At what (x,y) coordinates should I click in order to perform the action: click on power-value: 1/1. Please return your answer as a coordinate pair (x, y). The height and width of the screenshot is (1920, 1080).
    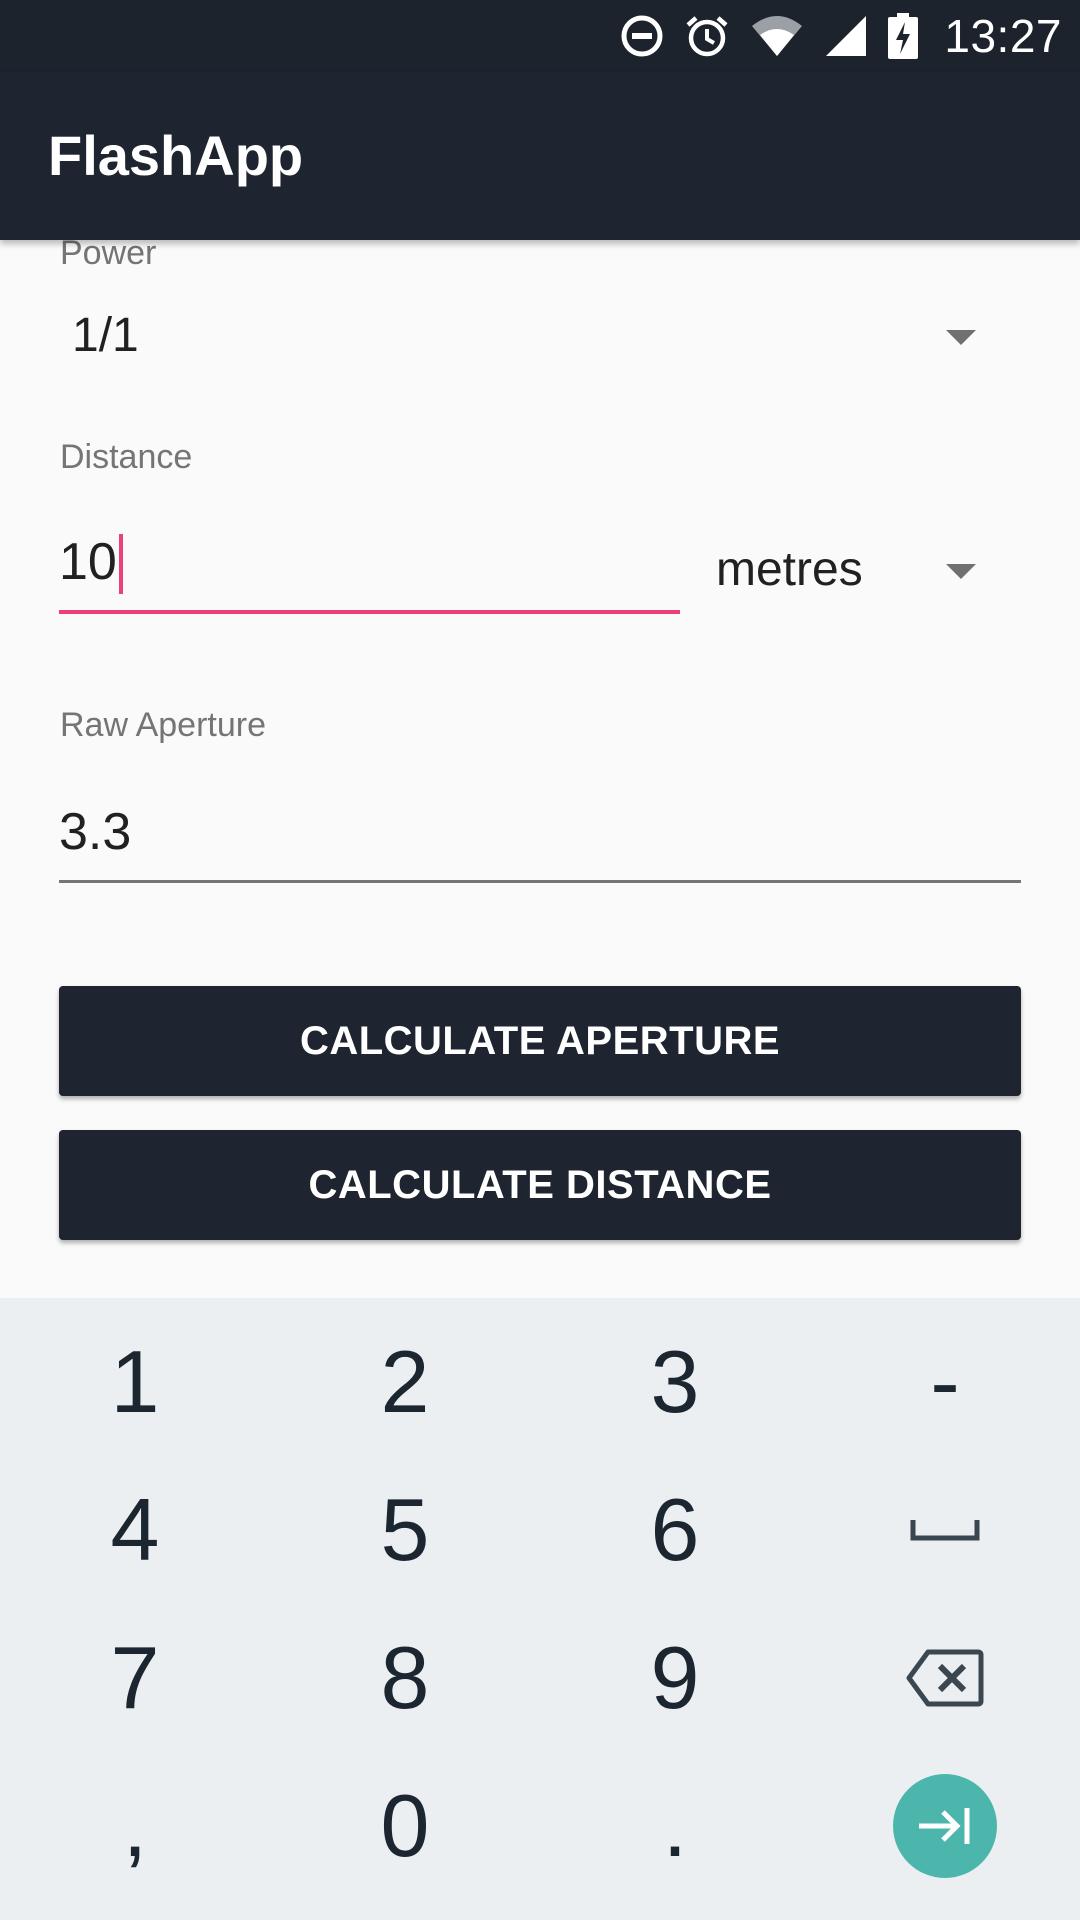
    Looking at the image, I should click on (105, 335).